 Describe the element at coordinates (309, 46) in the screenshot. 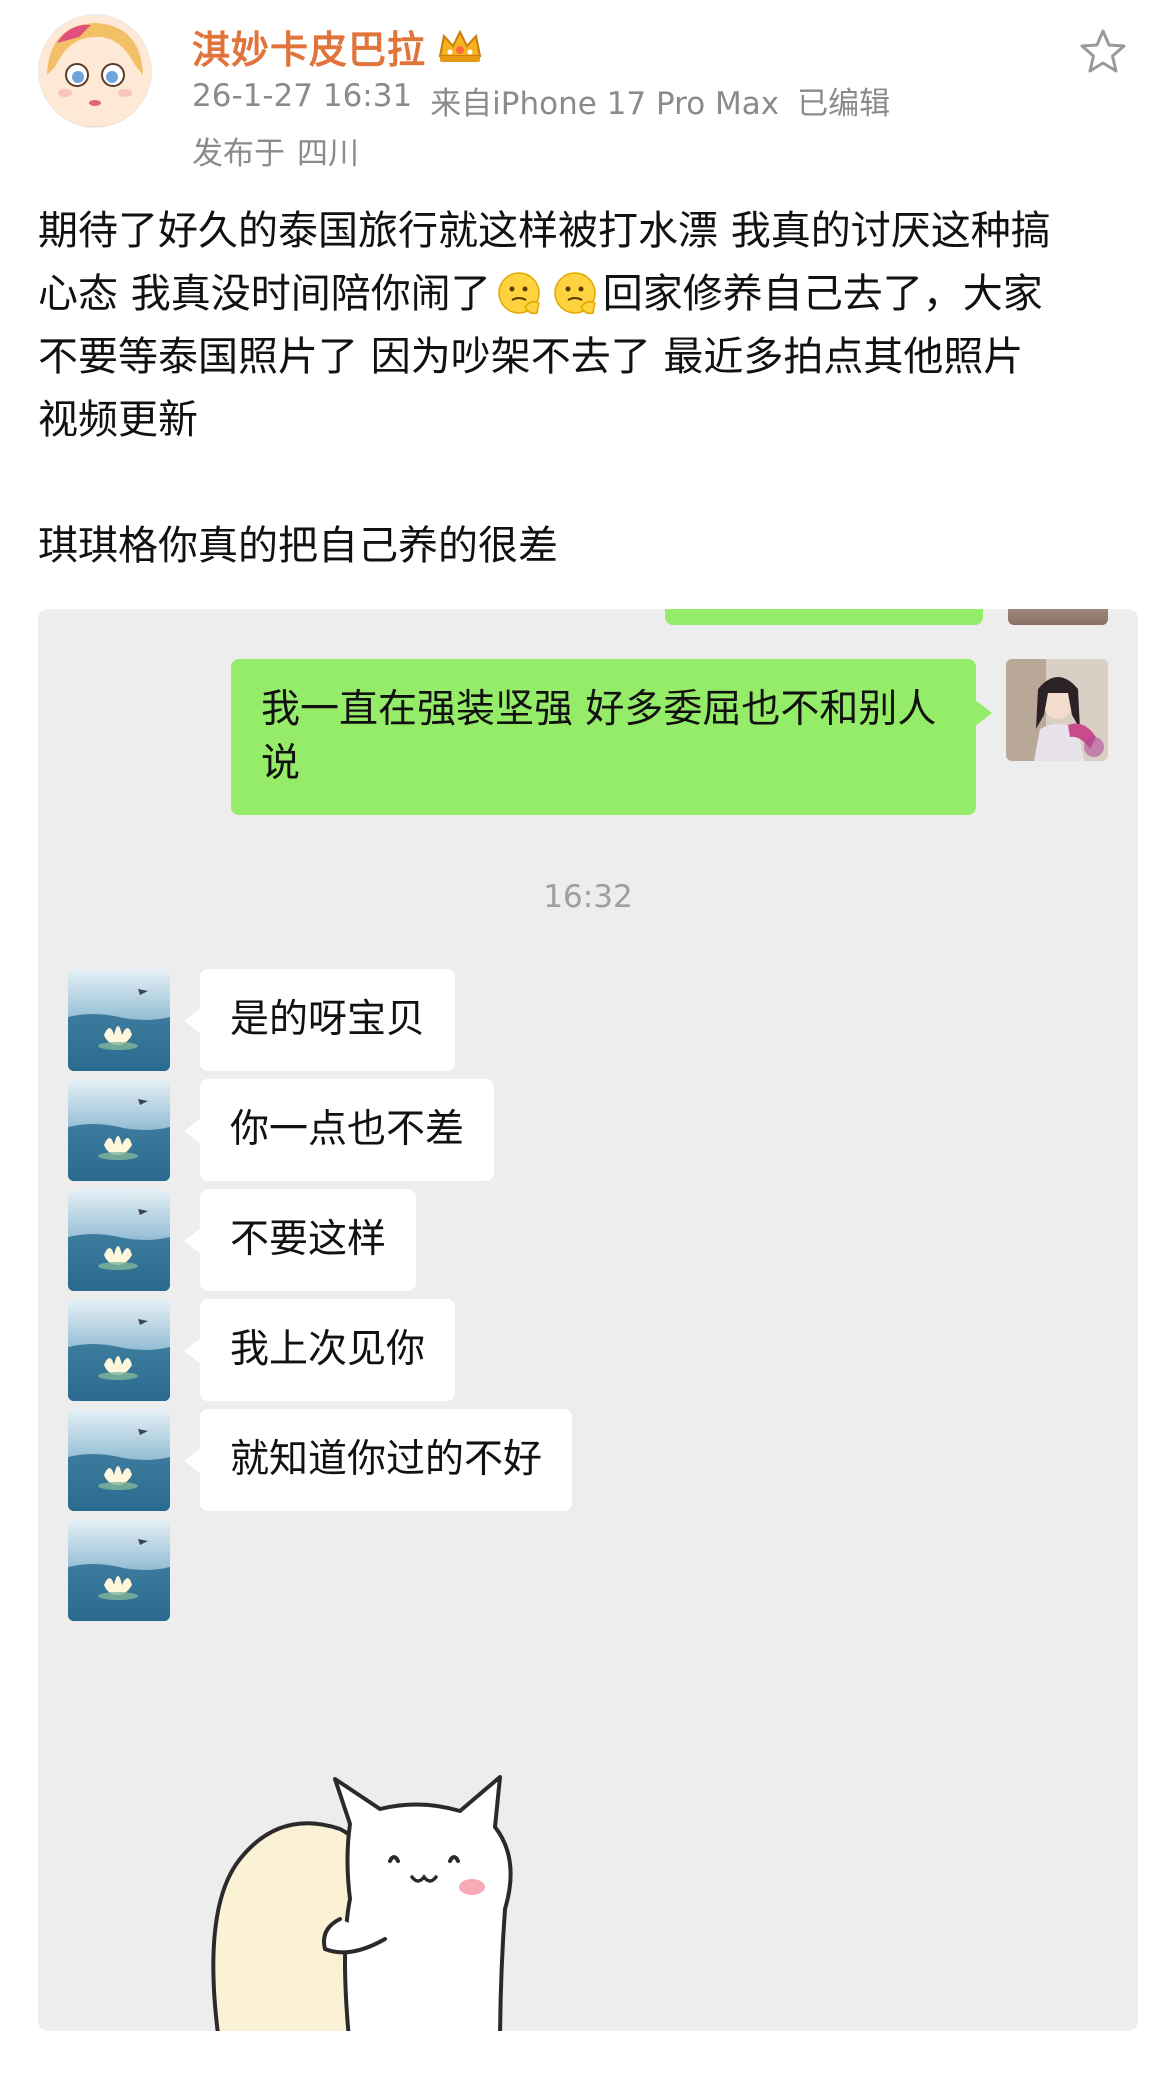

I see `username: 淇妙卡皮巴拉` at that location.